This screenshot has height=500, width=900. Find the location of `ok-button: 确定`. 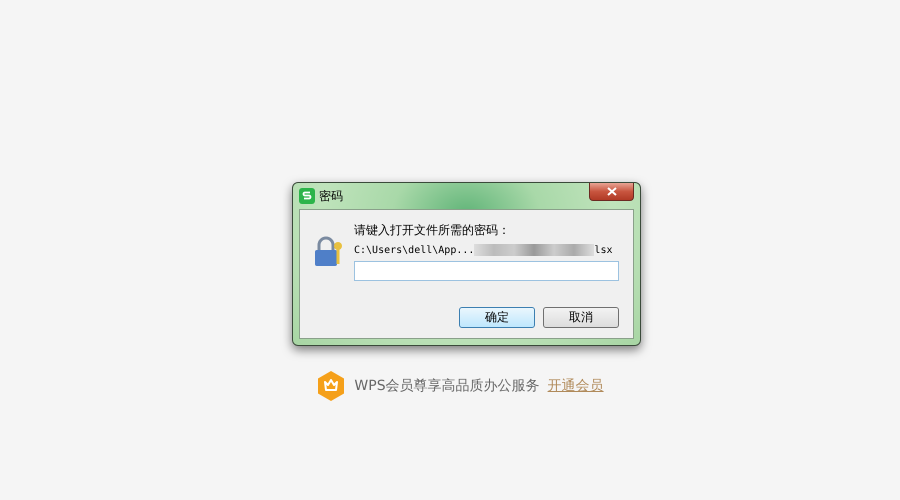

ok-button: 确定 is located at coordinates (497, 317).